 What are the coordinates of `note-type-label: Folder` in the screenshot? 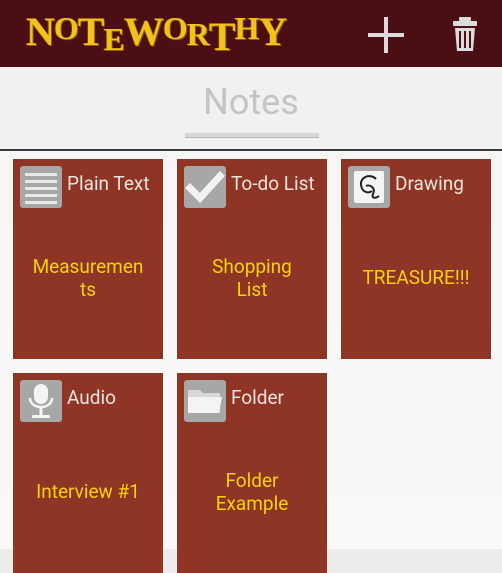 It's located at (257, 397).